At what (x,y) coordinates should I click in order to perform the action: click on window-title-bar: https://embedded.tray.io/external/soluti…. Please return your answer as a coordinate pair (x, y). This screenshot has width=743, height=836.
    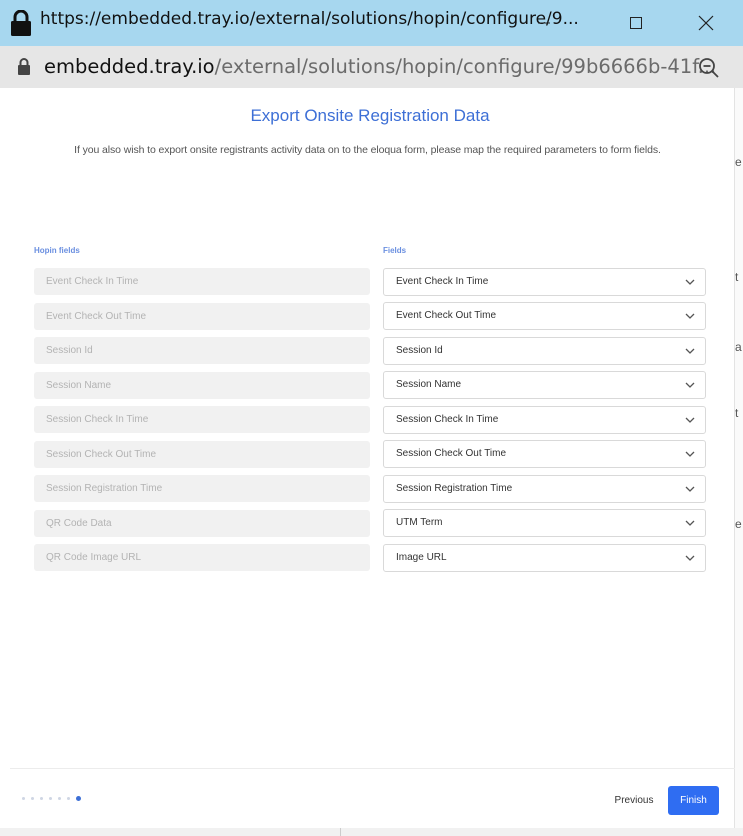
    Looking at the image, I should click on (371, 23).